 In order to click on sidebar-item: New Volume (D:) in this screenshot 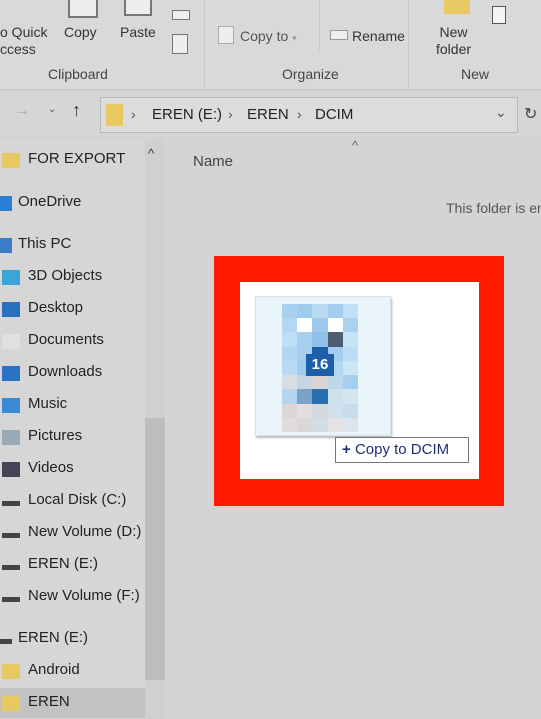, I will do `click(72, 533)`.